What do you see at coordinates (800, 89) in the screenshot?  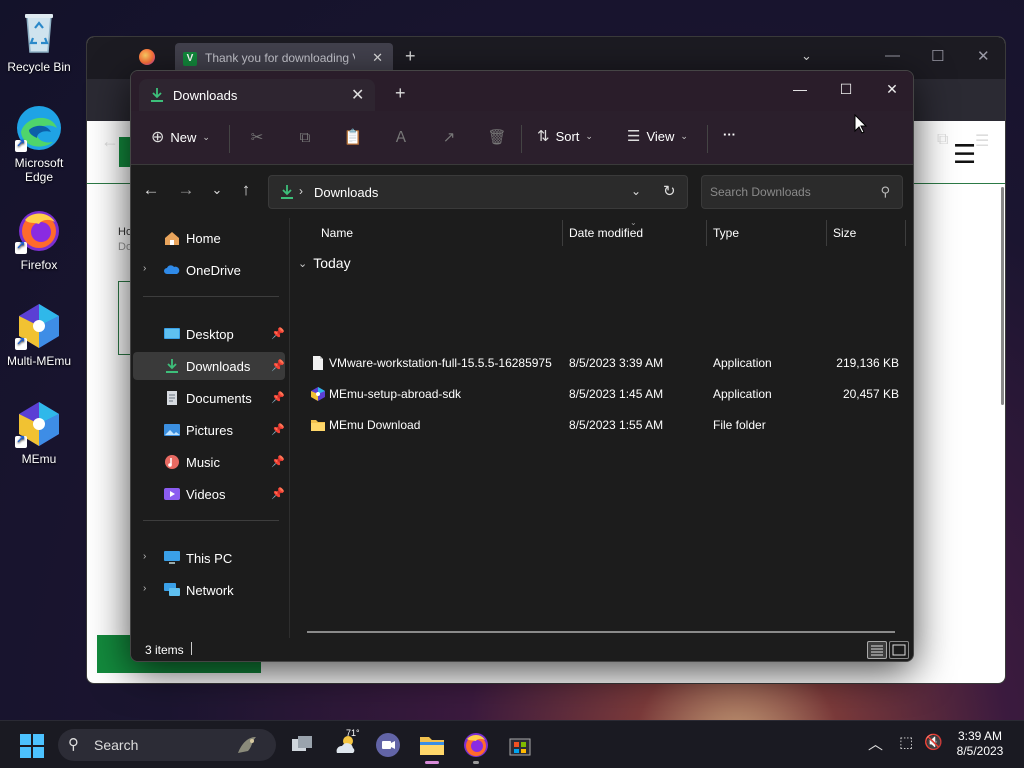 I see `minimize-icon: —` at bounding box center [800, 89].